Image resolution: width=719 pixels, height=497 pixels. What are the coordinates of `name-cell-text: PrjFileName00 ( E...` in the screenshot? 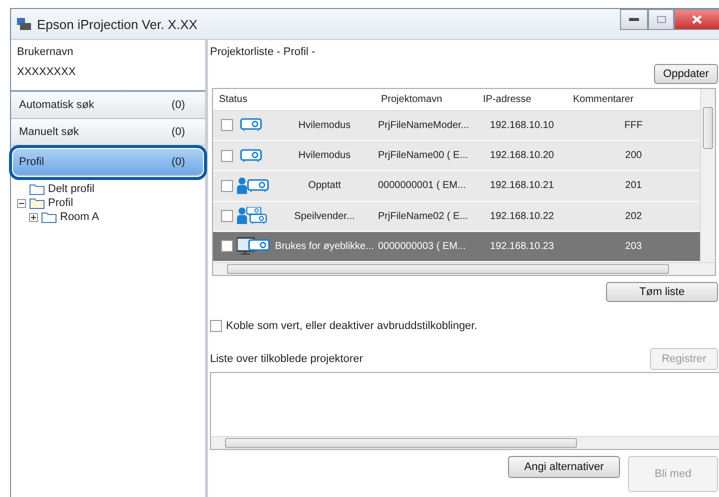 It's located at (423, 156).